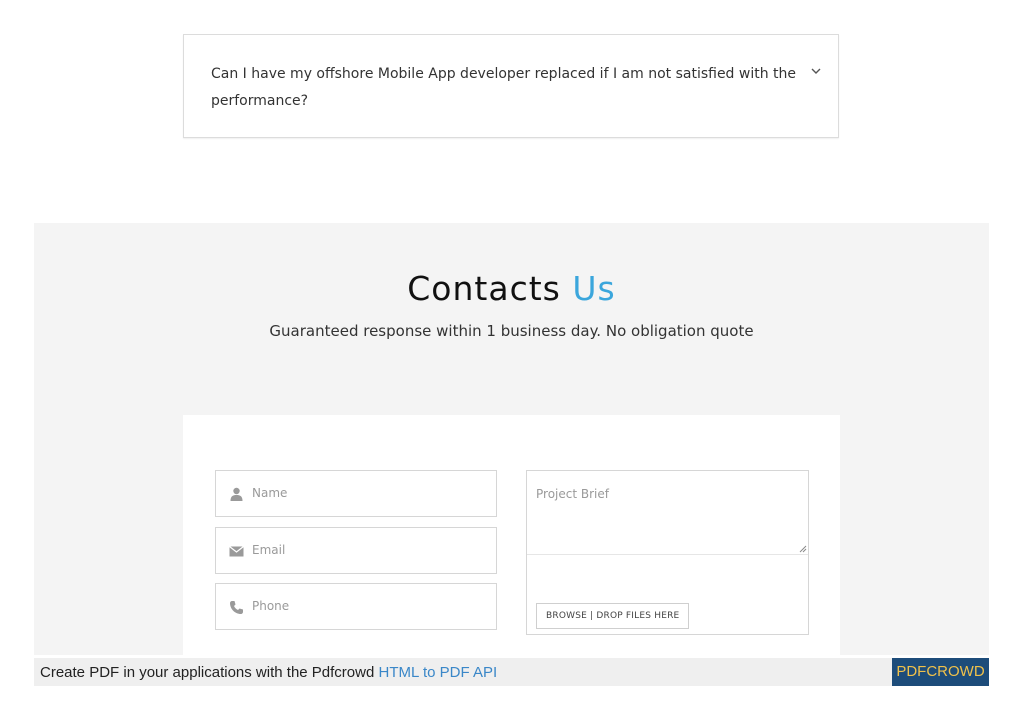  What do you see at coordinates (236, 607) in the screenshot?
I see `phone-icon` at bounding box center [236, 607].